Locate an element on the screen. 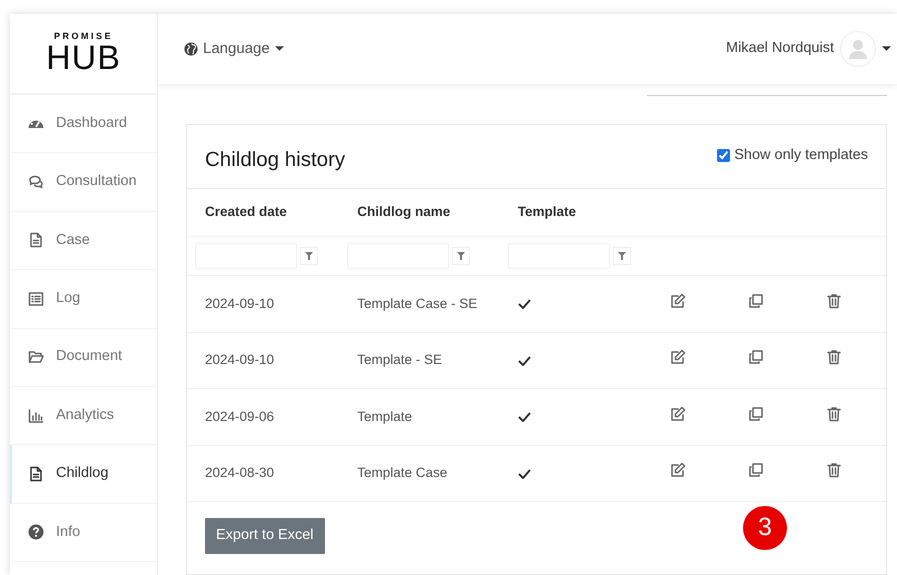  table-cell: Template Case is located at coordinates (419, 473).